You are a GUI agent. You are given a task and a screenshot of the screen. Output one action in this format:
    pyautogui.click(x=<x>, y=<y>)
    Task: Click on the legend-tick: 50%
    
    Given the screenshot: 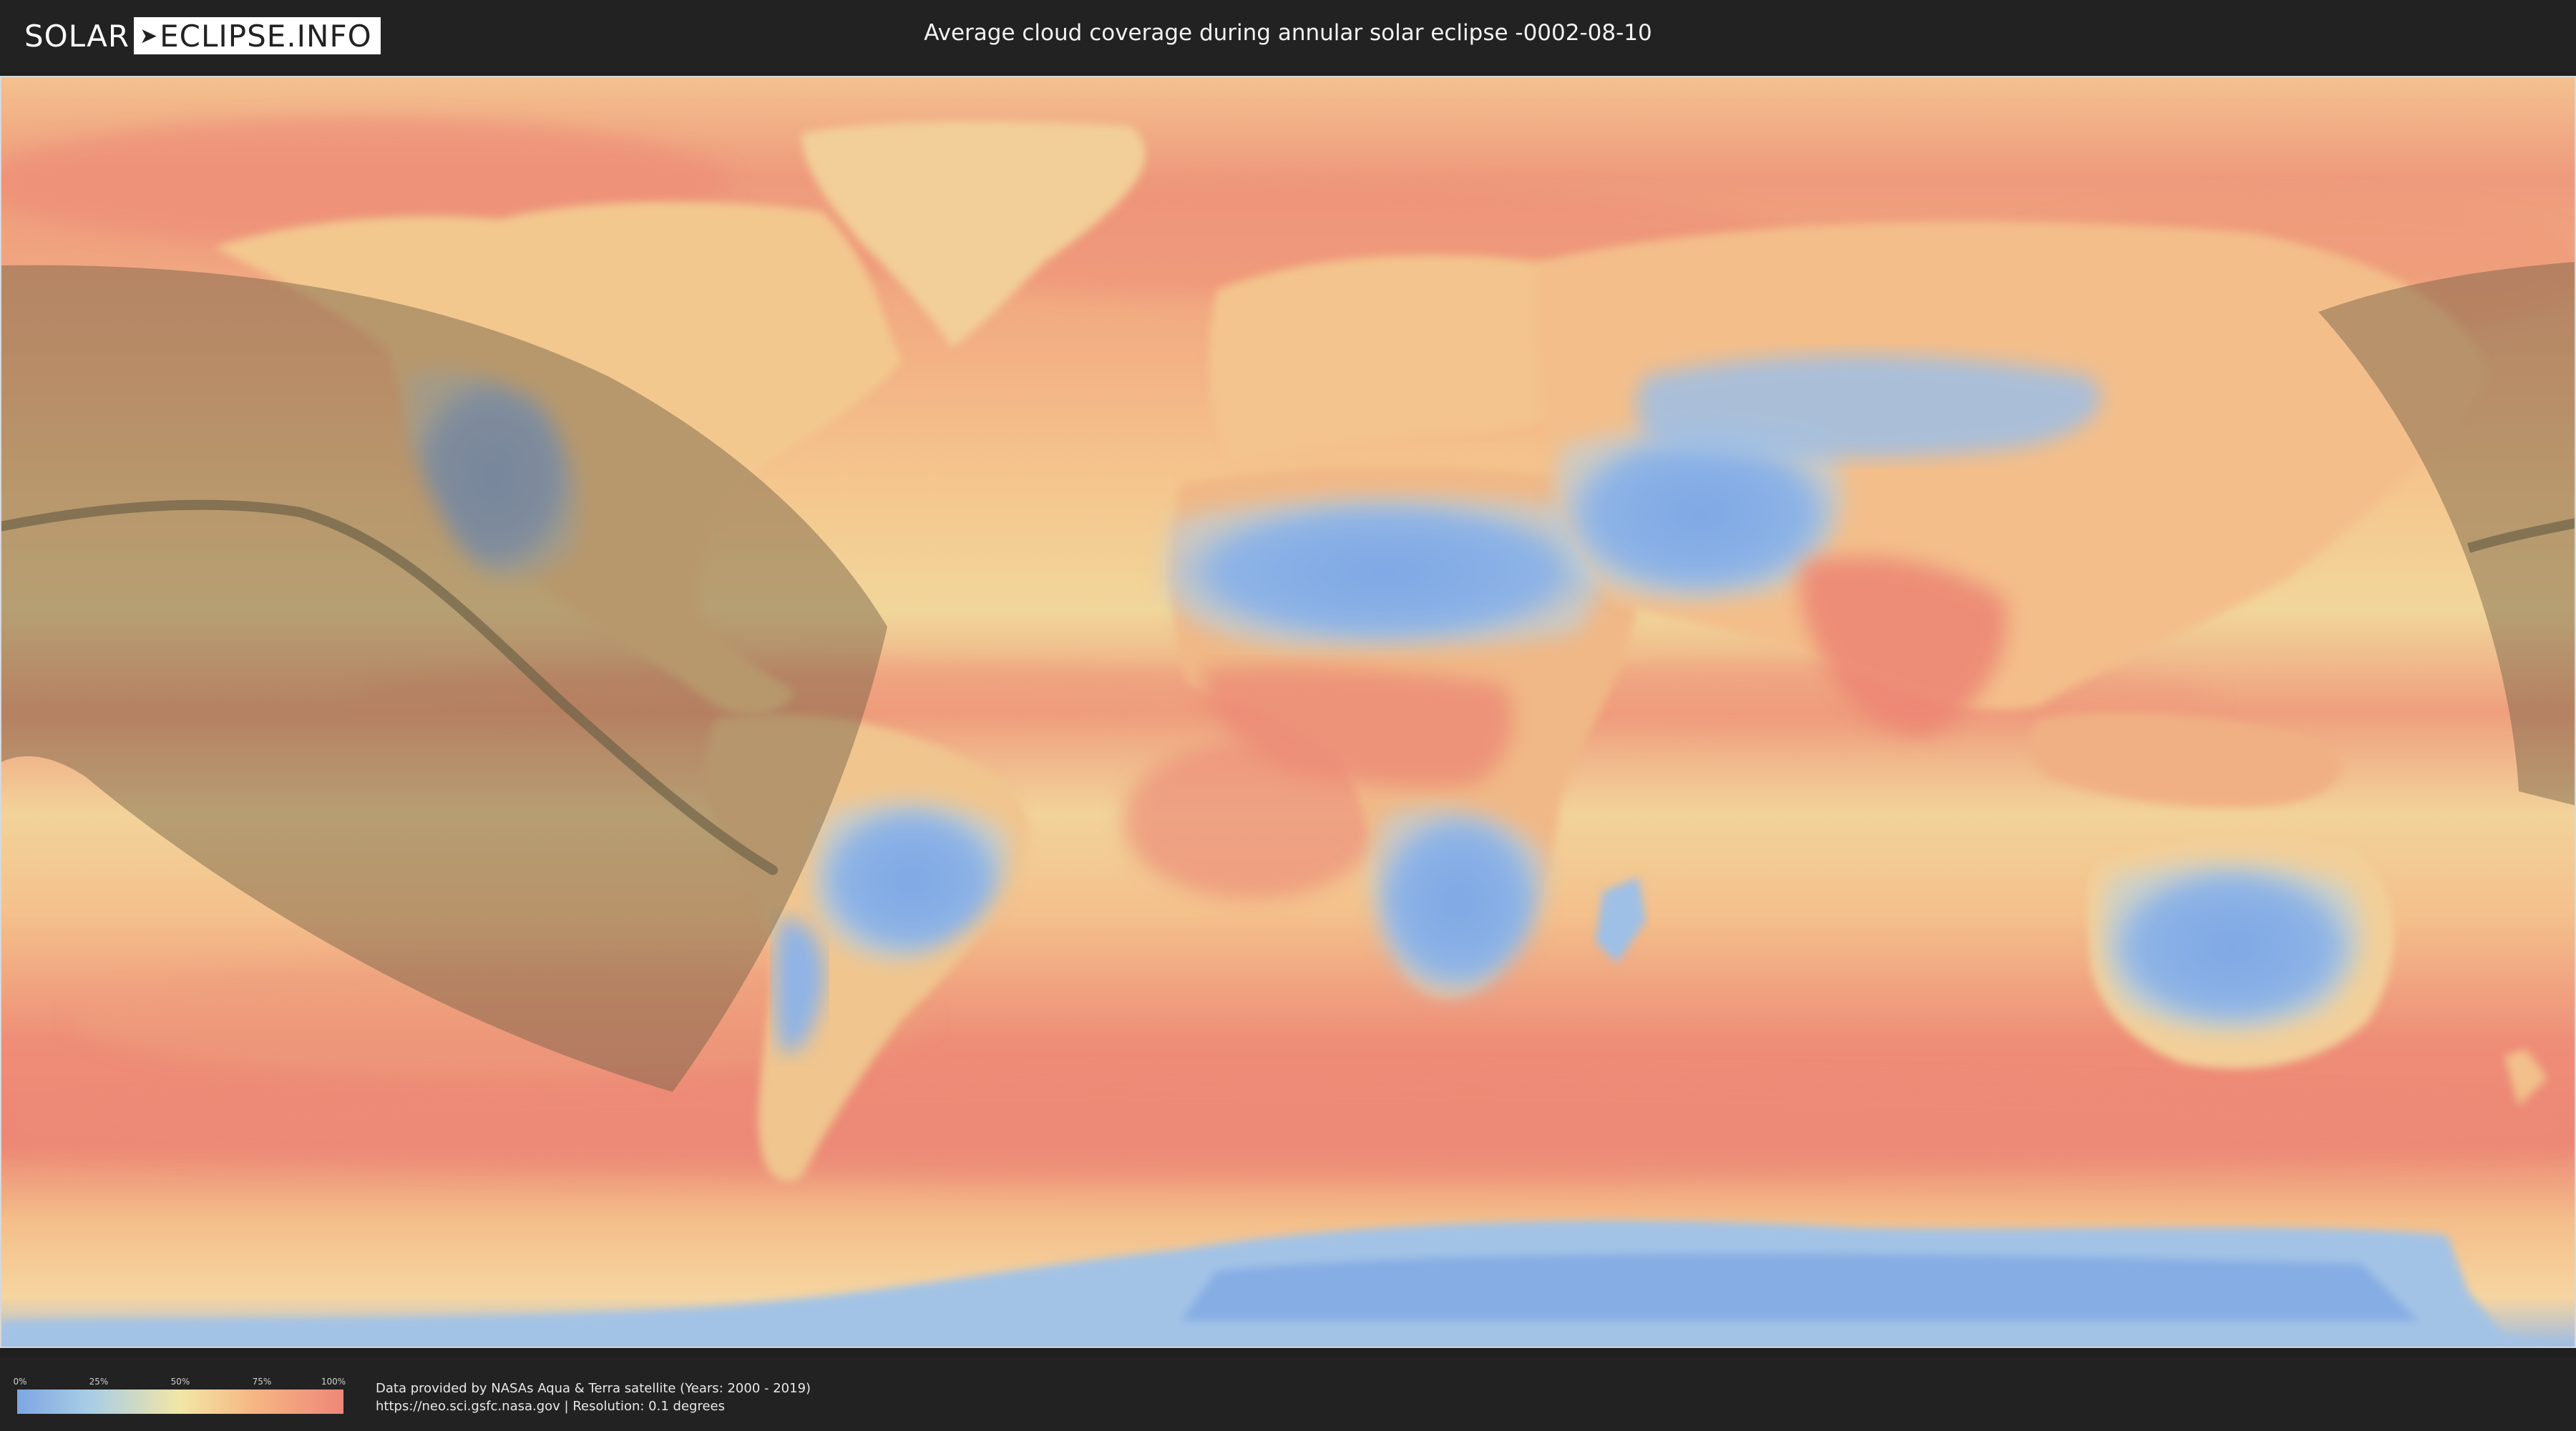 What is the action you would take?
    pyautogui.click(x=180, y=1382)
    